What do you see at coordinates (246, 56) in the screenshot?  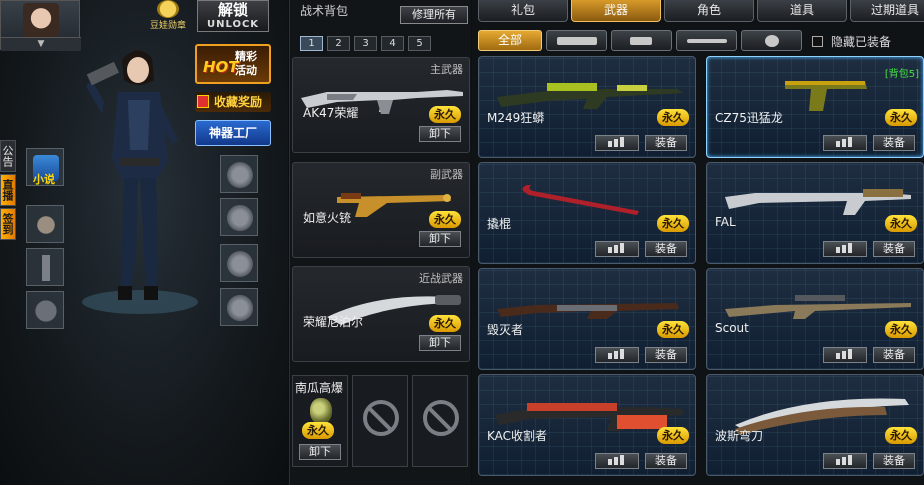 I see `hot-events-line1: 精彩` at bounding box center [246, 56].